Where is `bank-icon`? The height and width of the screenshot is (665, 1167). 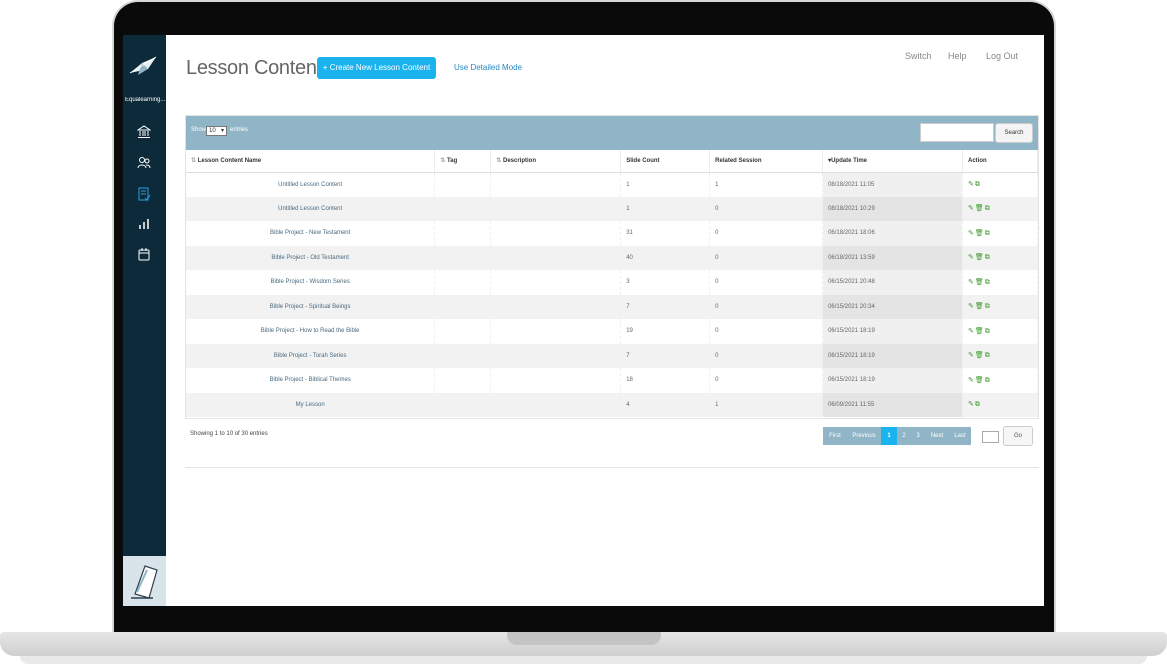 bank-icon is located at coordinates (144, 132).